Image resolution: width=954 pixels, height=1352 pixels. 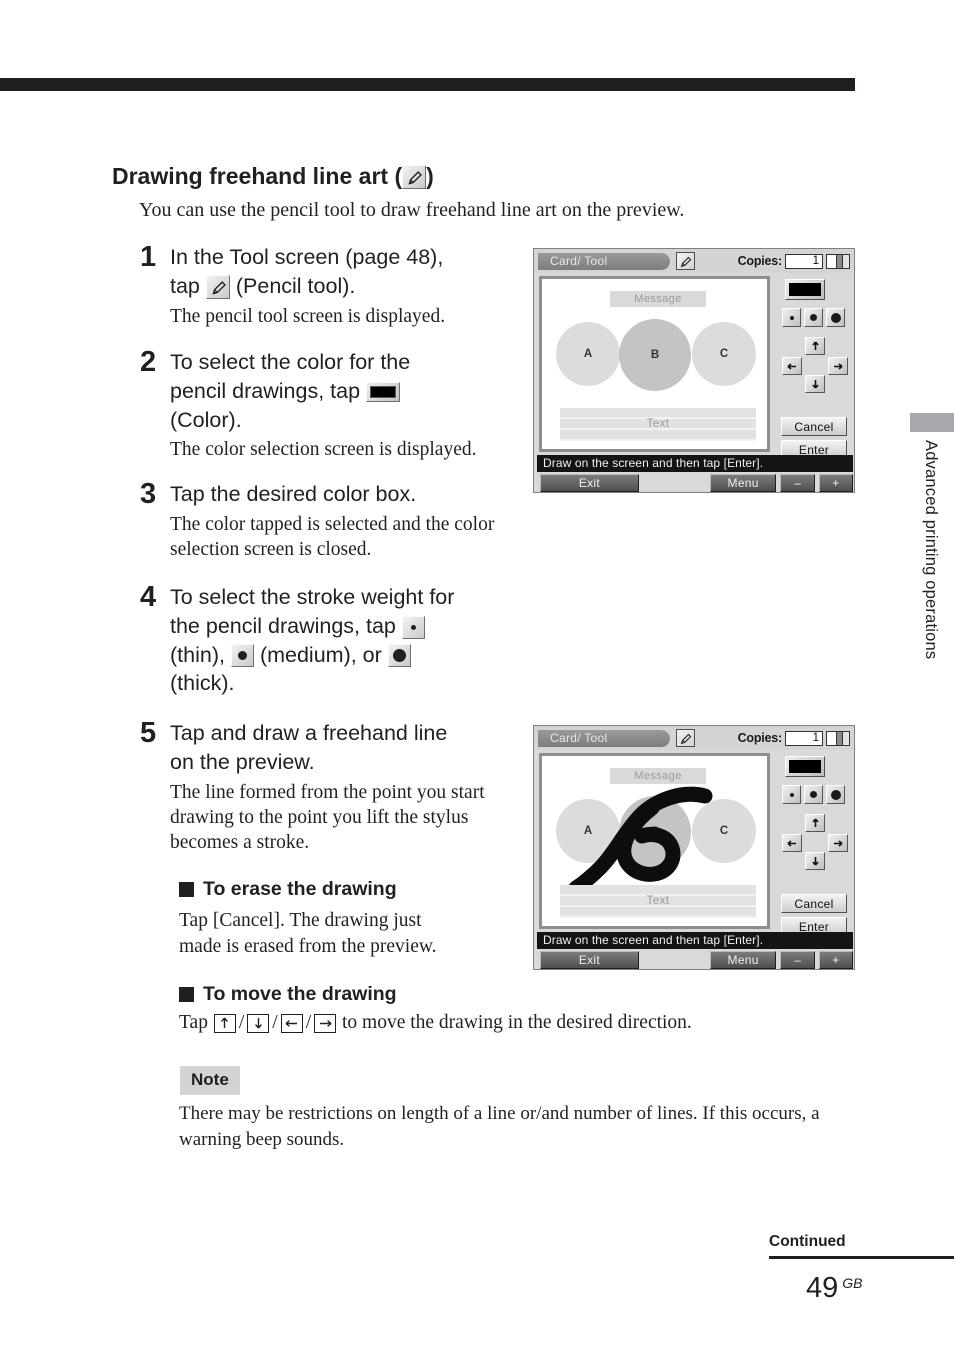 What do you see at coordinates (308, 316) in the screenshot?
I see `step-1-description: The pencil tool screen is displayed.` at bounding box center [308, 316].